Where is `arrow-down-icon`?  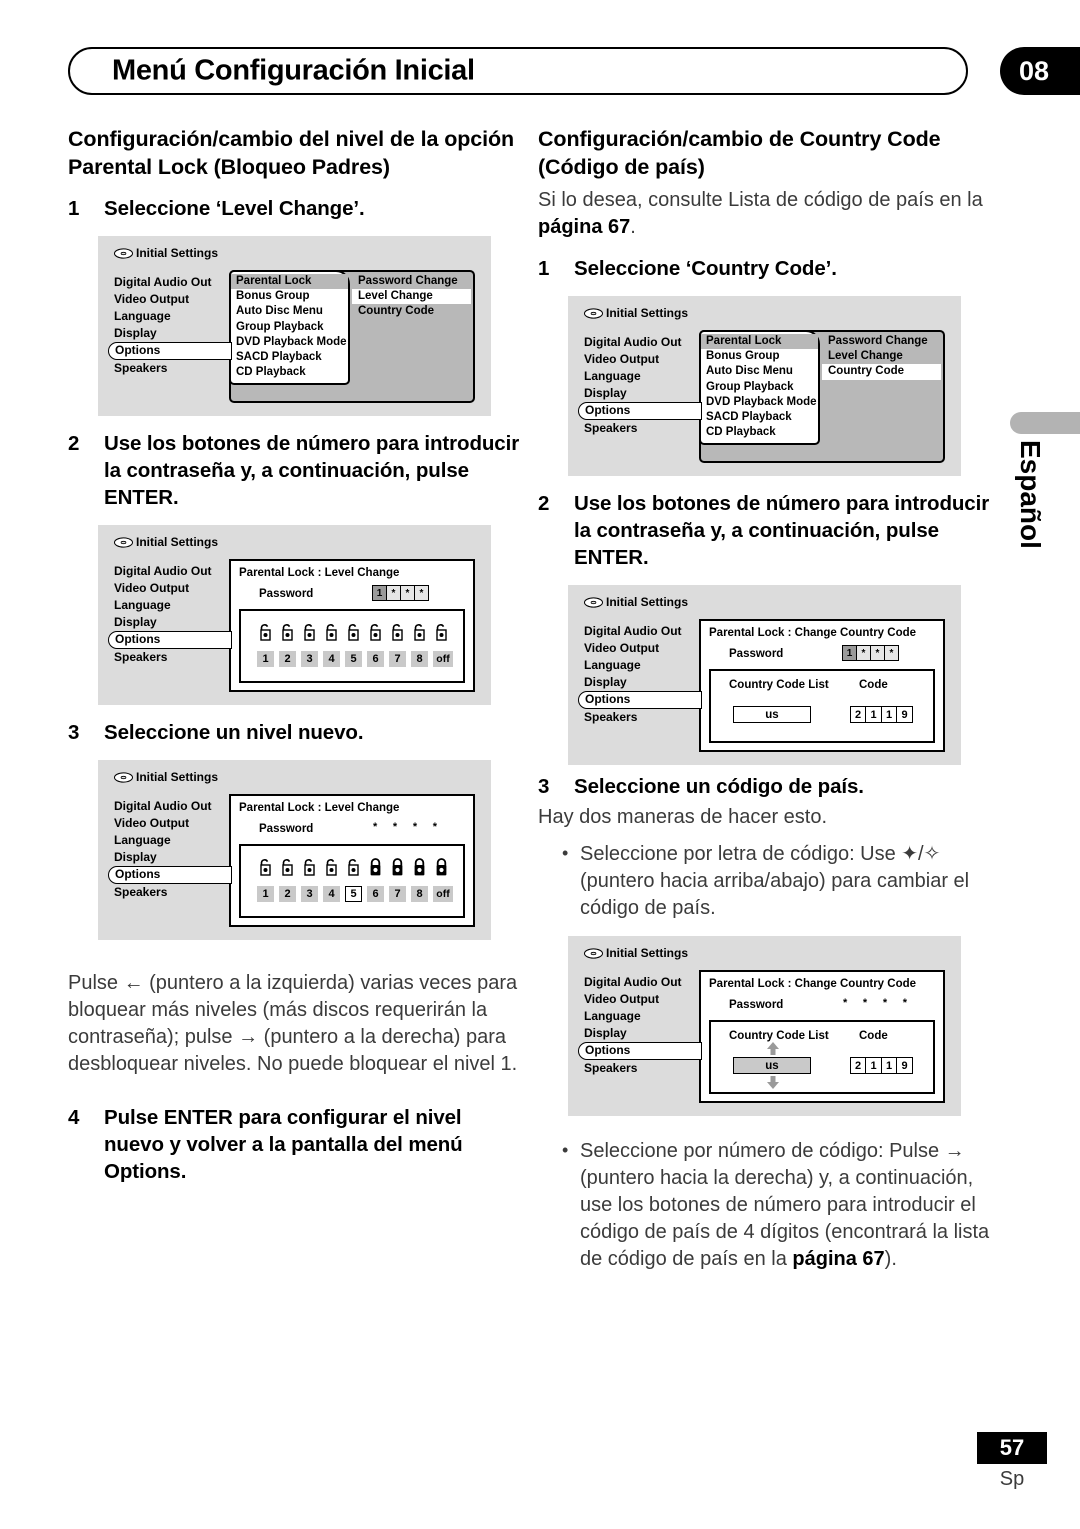 arrow-down-icon is located at coordinates (773, 1084).